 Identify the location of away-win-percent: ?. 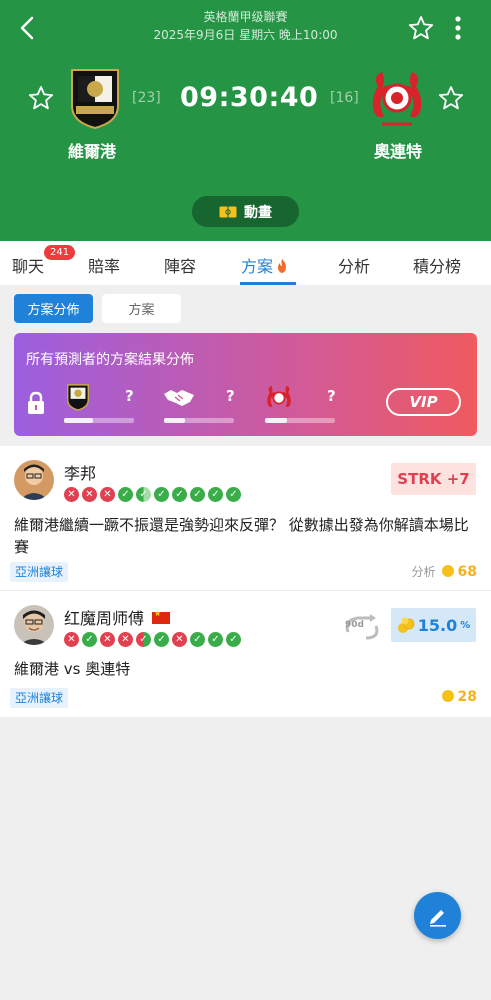
(331, 396).